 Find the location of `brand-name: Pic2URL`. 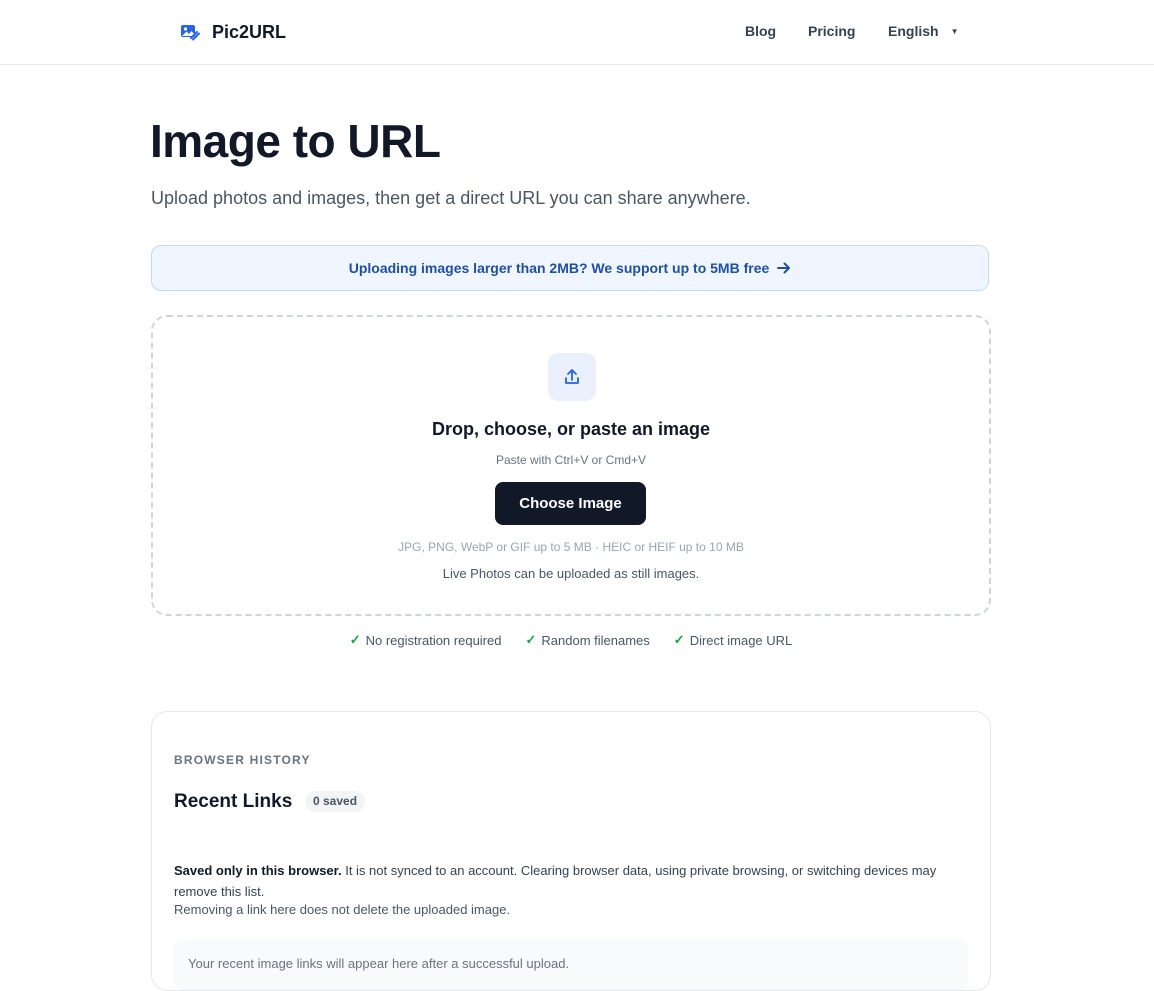

brand-name: Pic2URL is located at coordinates (249, 31).